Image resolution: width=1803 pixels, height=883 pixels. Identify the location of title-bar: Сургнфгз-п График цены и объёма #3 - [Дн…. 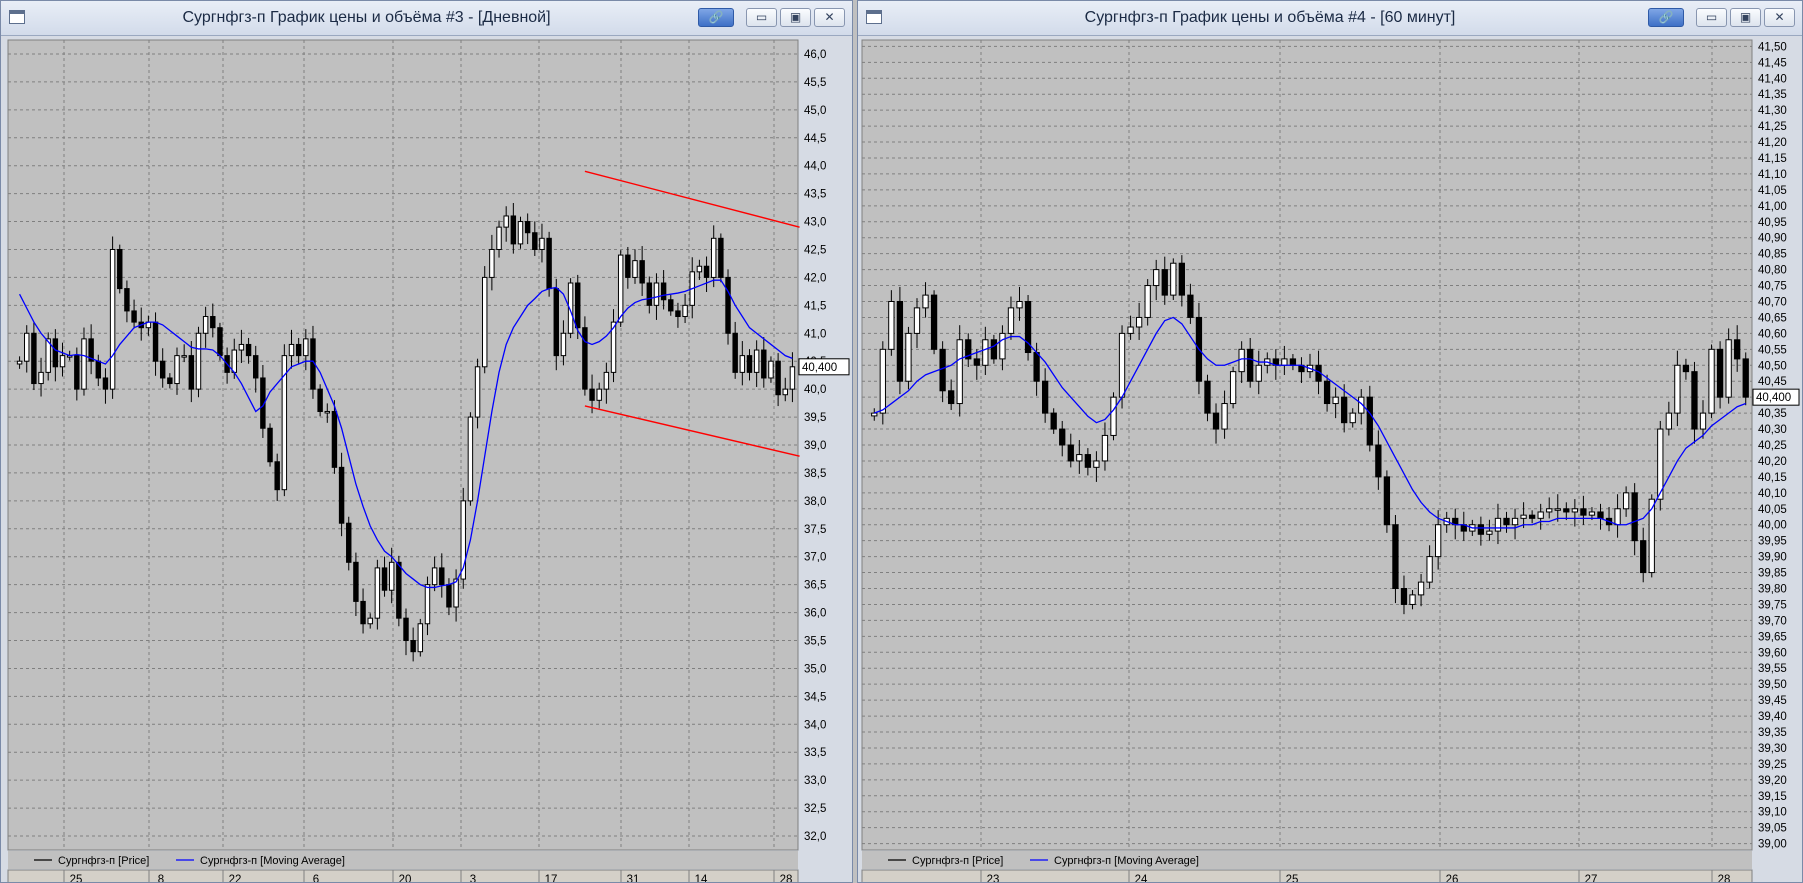
(426, 18).